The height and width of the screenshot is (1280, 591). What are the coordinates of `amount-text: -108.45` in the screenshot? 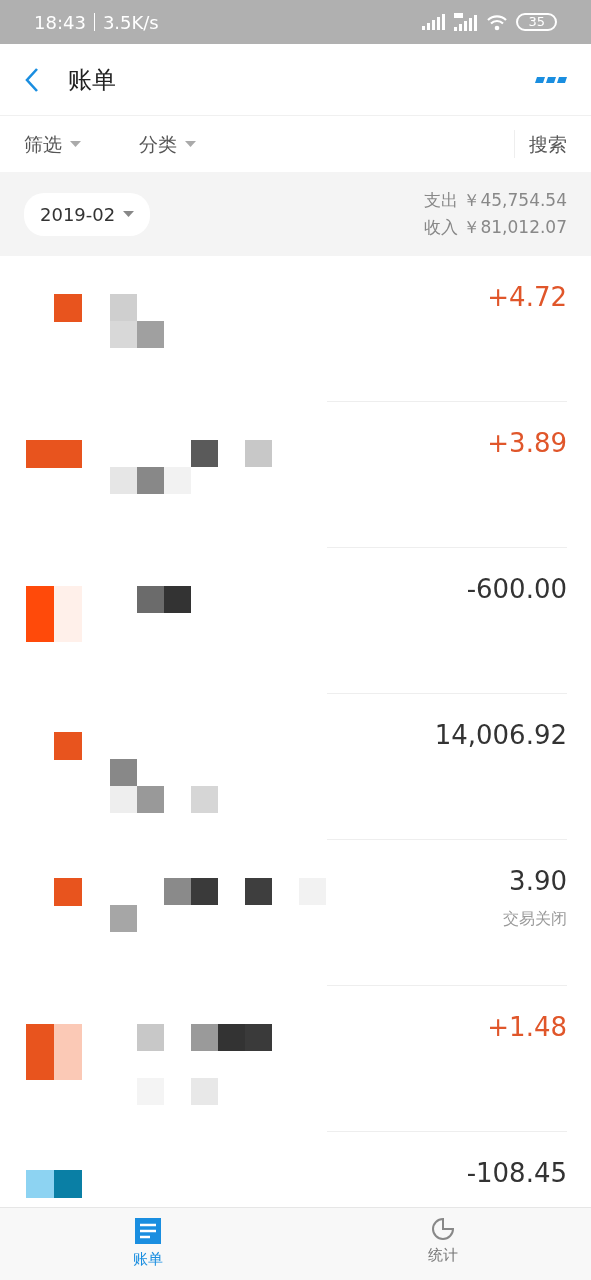 It's located at (516, 1173).